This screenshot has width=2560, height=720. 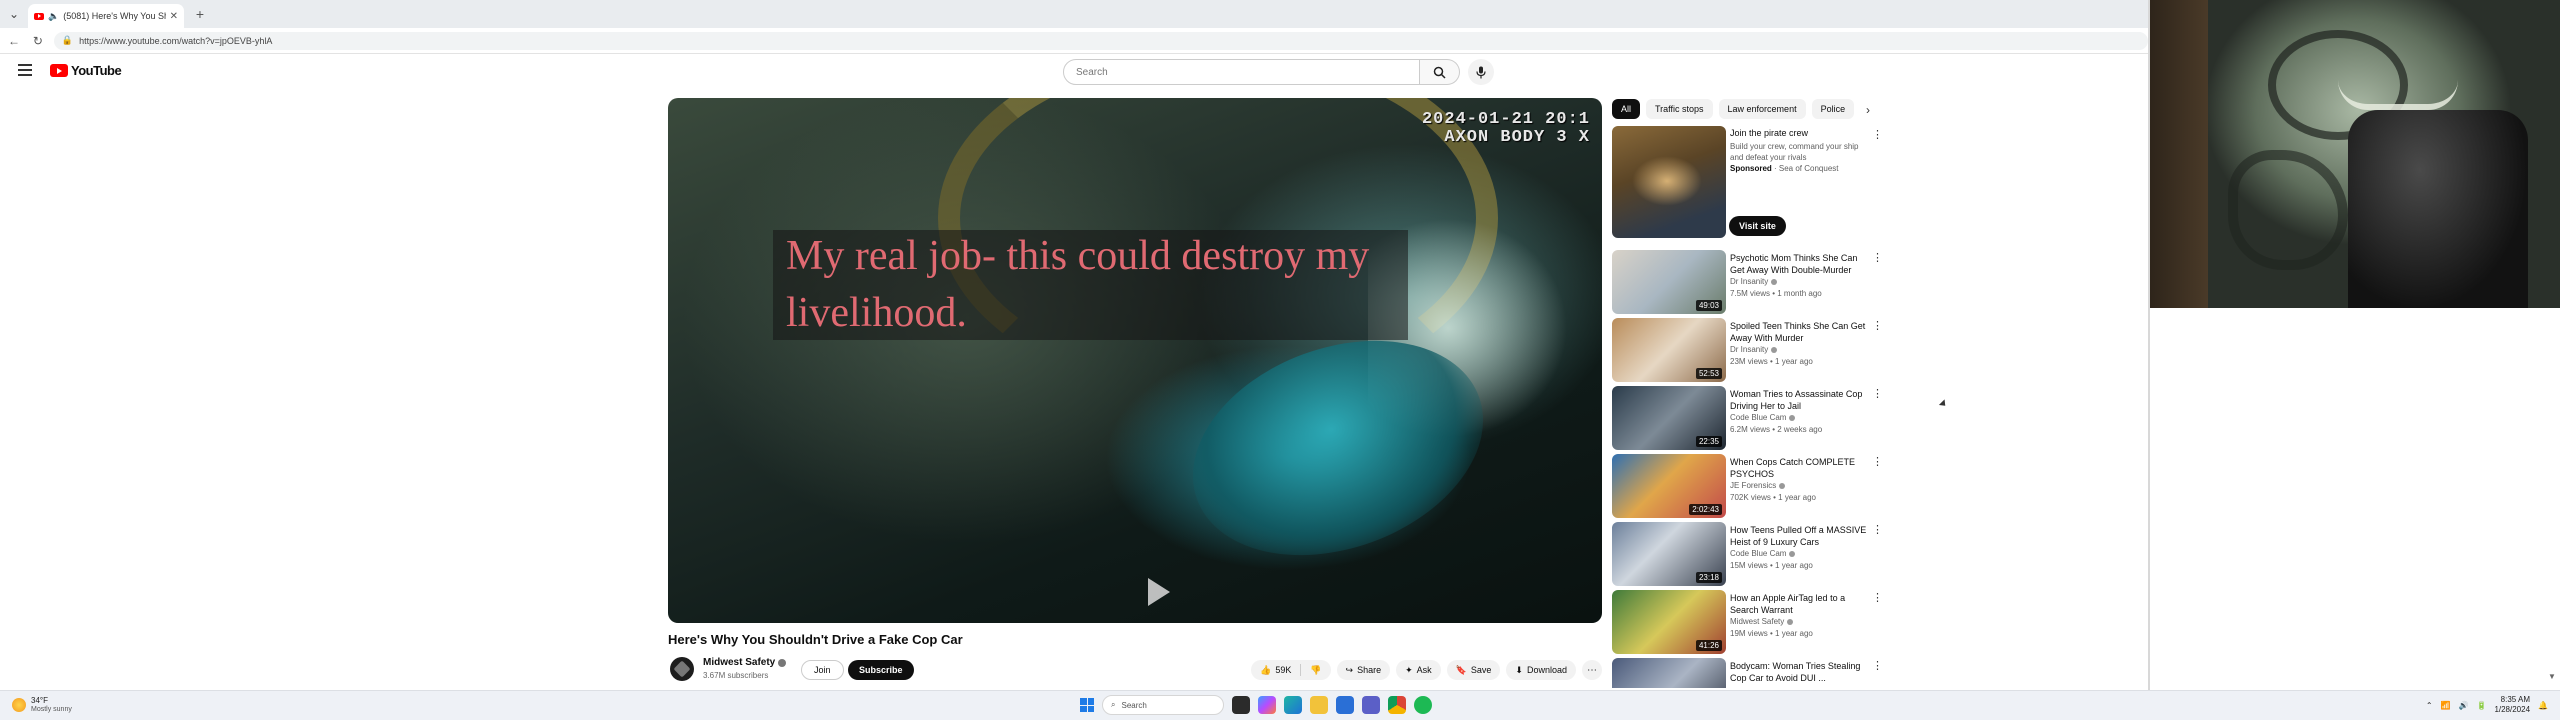 What do you see at coordinates (1481, 72) in the screenshot?
I see `voice-search-button` at bounding box center [1481, 72].